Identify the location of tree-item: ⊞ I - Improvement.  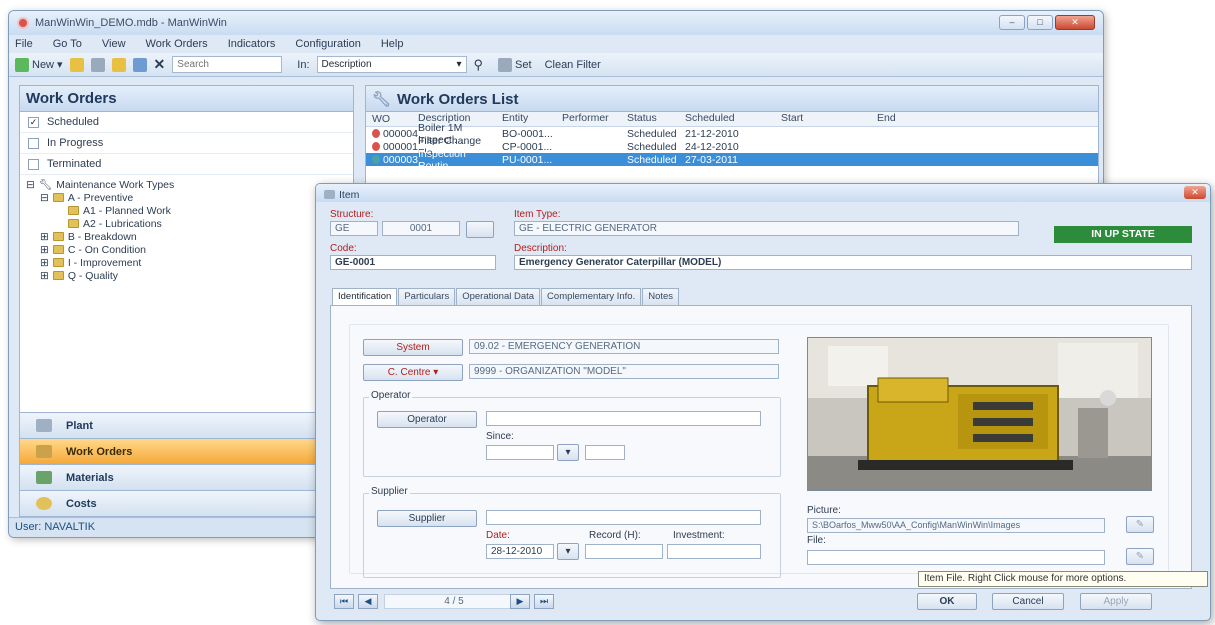
(189, 262).